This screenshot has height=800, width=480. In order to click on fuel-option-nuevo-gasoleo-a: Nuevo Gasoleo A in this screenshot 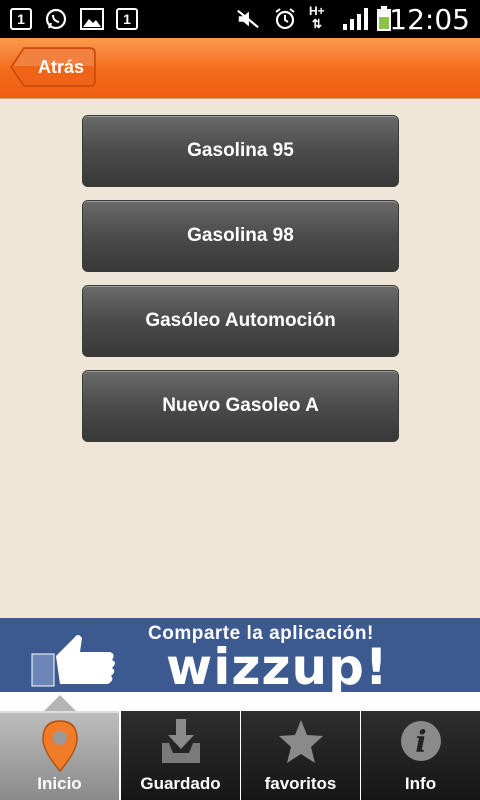, I will do `click(240, 406)`.